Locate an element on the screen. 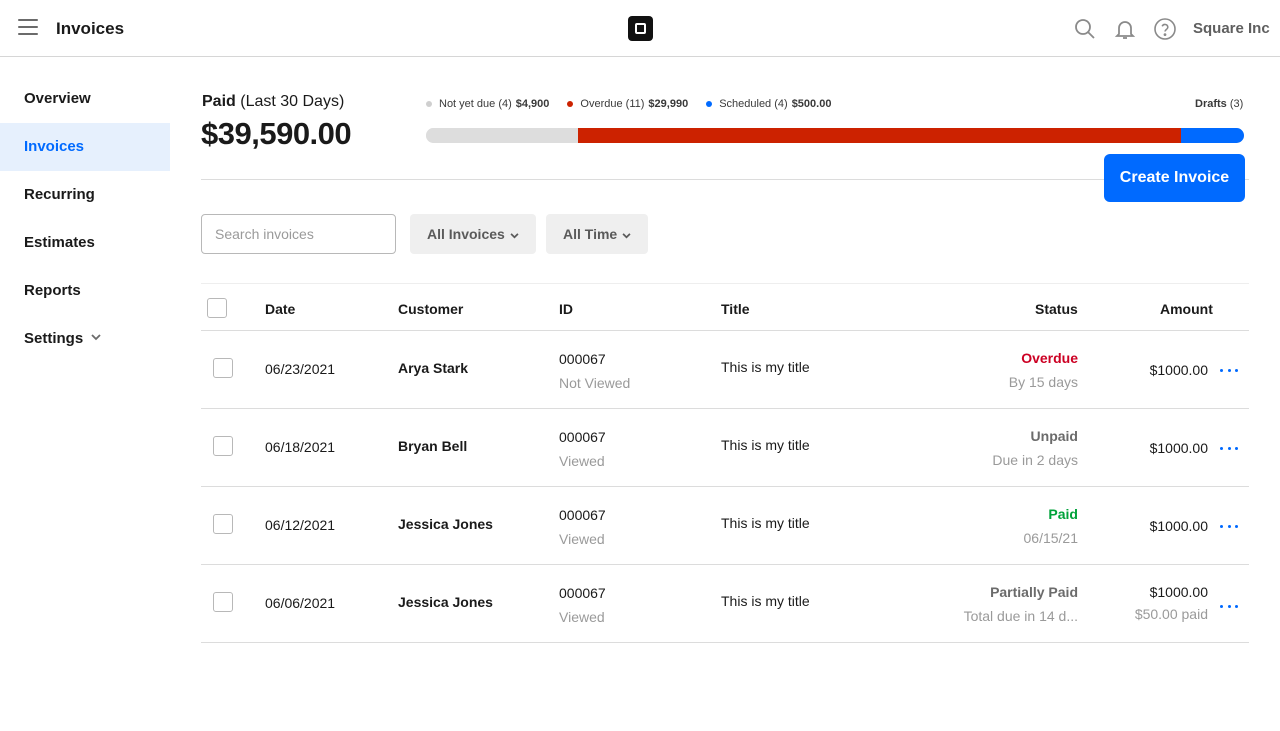  bell-icon is located at coordinates (1125, 29).